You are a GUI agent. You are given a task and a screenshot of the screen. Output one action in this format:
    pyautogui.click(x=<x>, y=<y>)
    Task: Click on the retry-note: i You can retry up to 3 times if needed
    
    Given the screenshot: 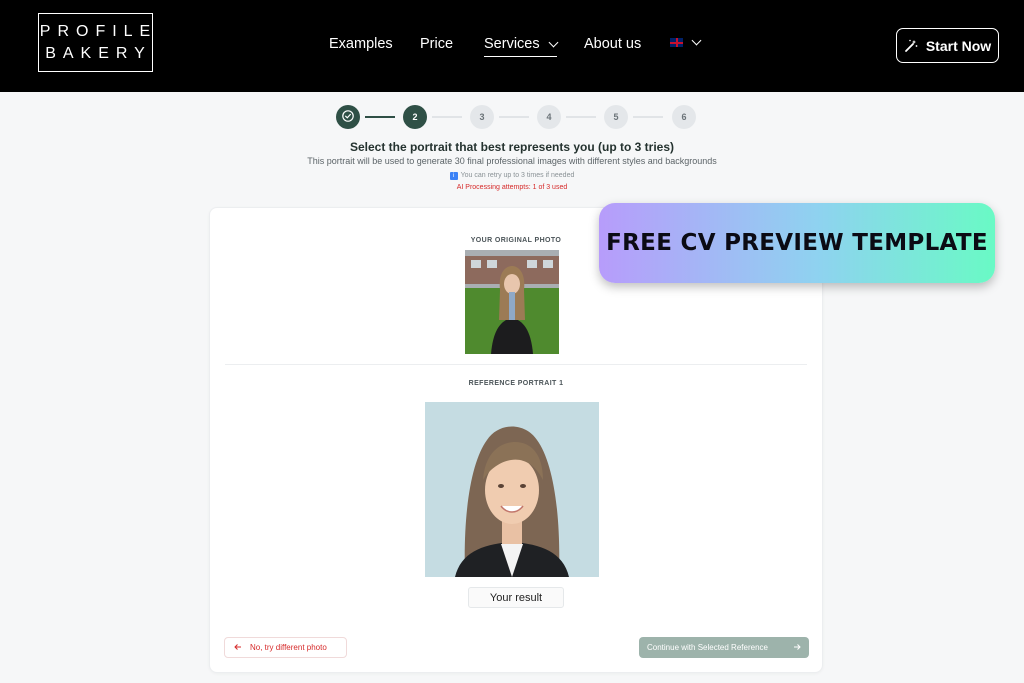 What is the action you would take?
    pyautogui.click(x=512, y=176)
    